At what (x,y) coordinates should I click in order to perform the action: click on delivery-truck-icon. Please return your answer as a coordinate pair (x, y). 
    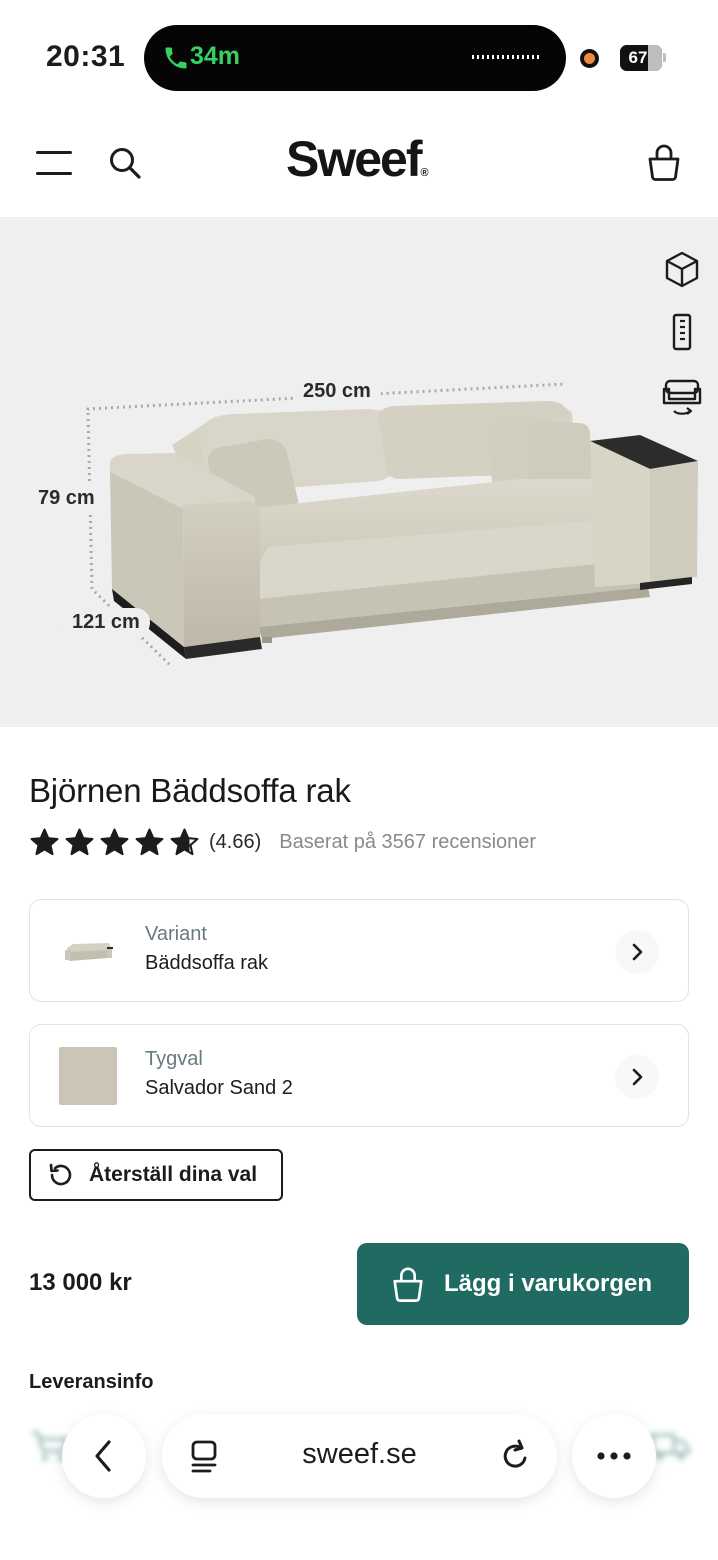
    Looking at the image, I should click on (670, 1446).